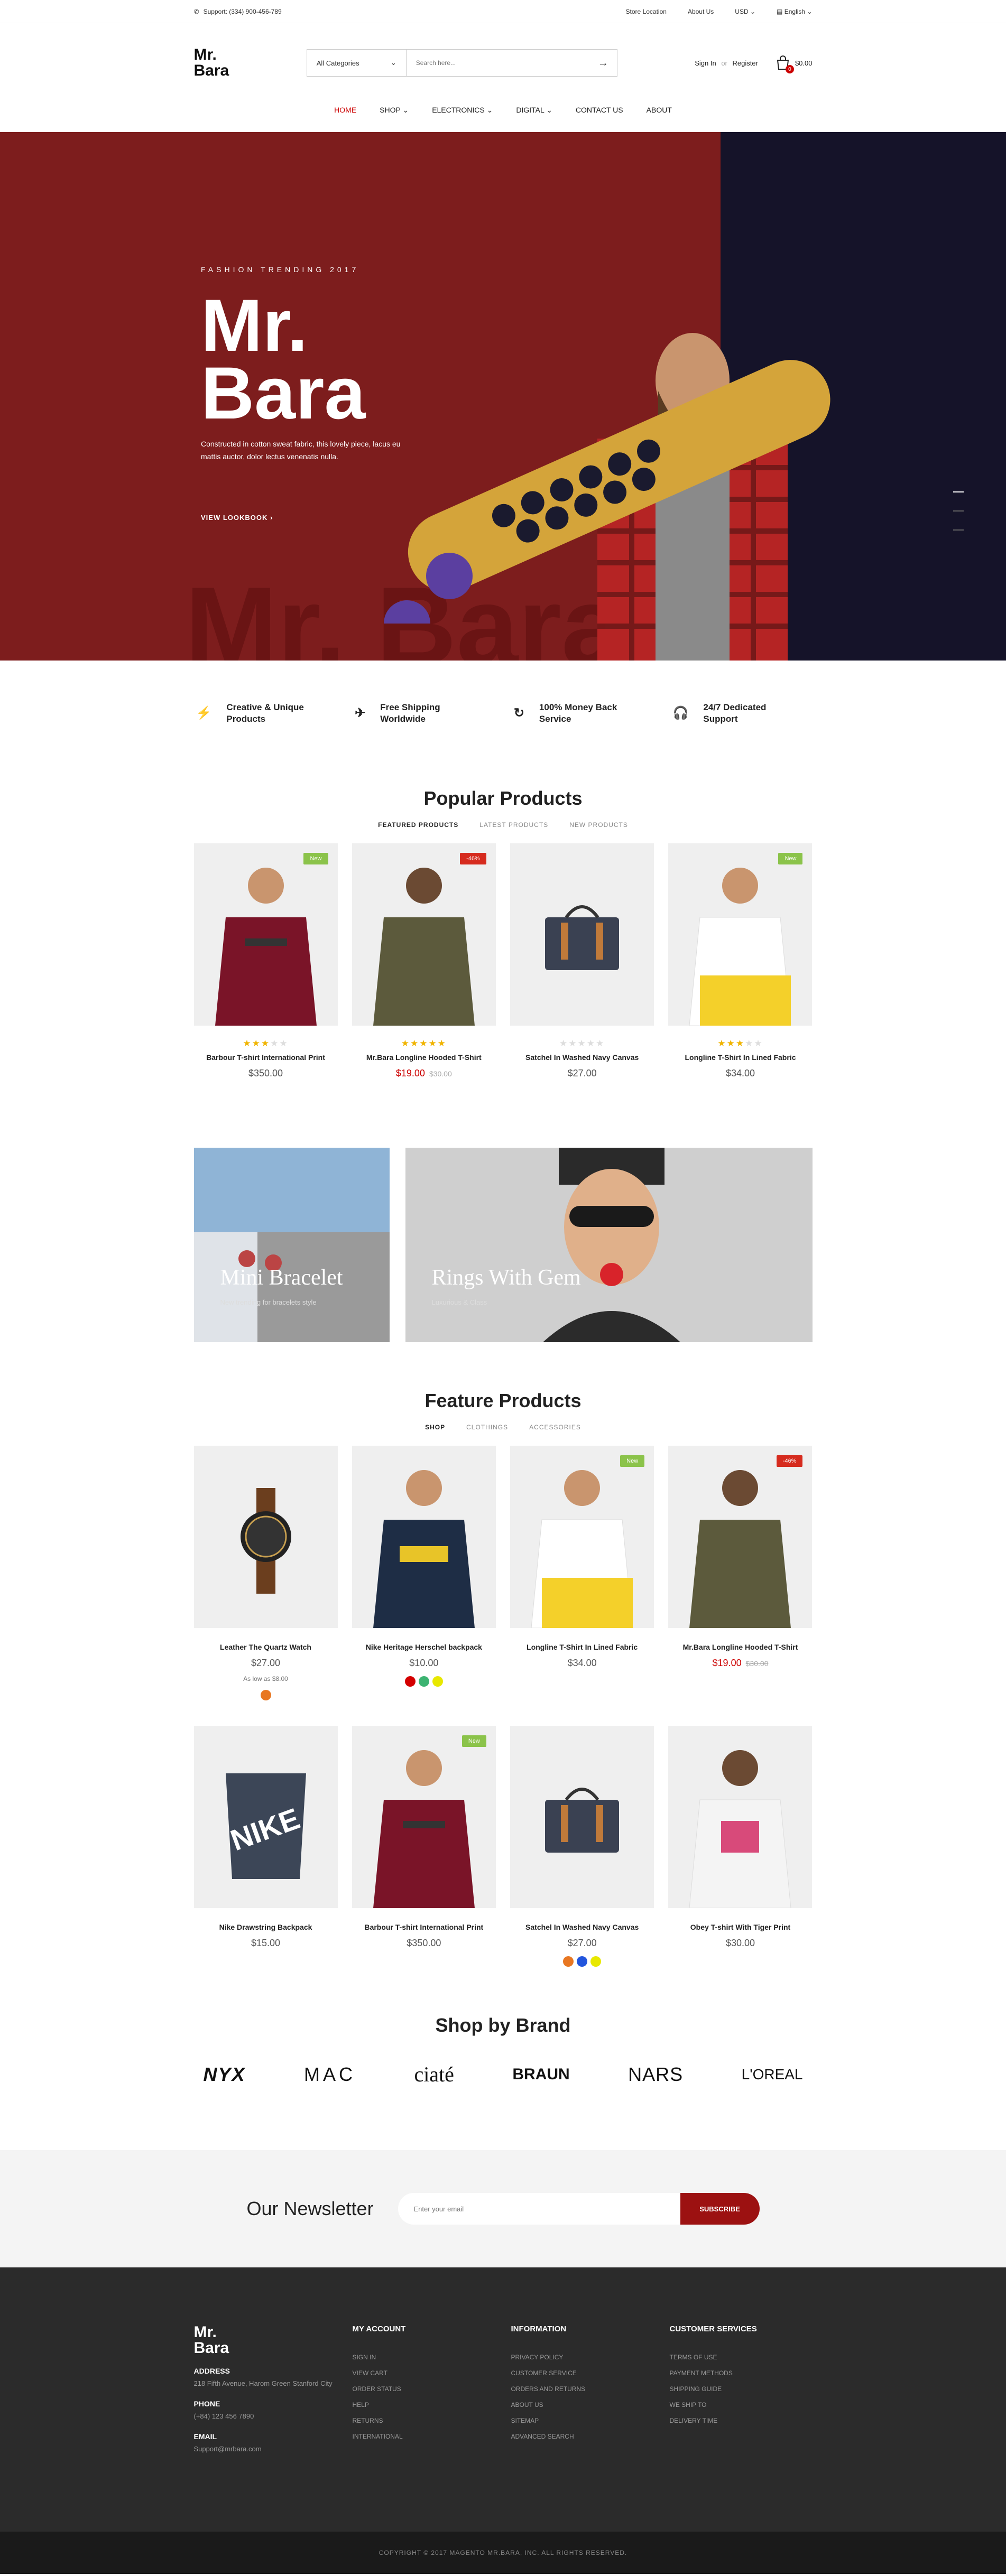 Image resolution: width=1006 pixels, height=2576 pixels. I want to click on tab-featured: FEATURED PRODUCTS, so click(418, 825).